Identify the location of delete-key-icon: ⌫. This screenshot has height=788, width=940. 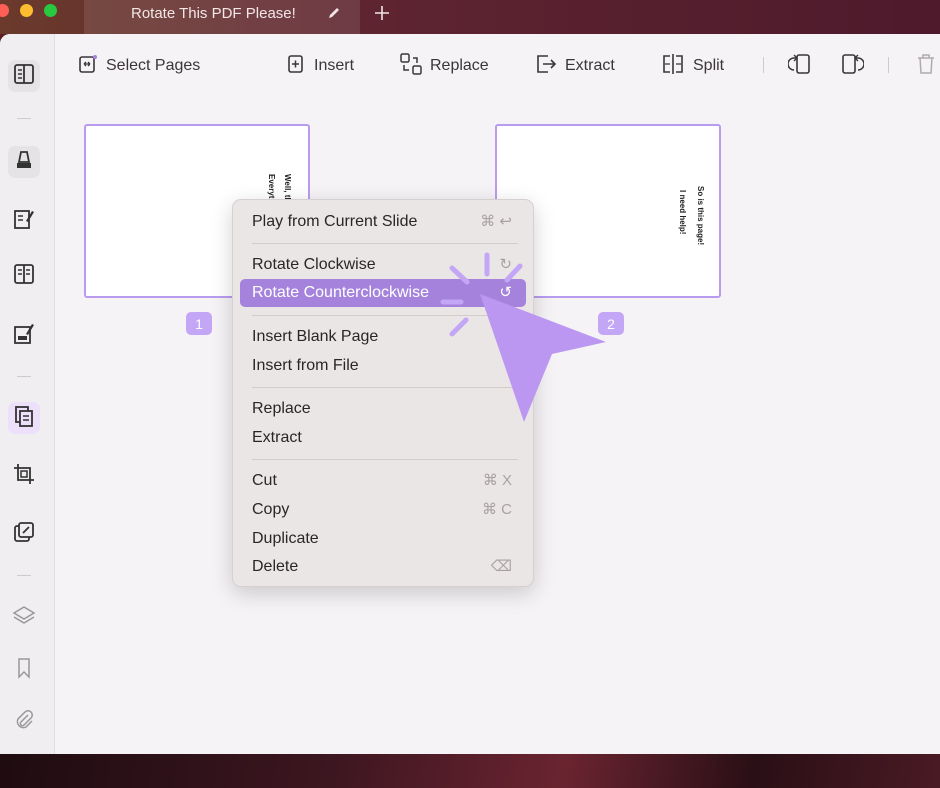
(501, 566).